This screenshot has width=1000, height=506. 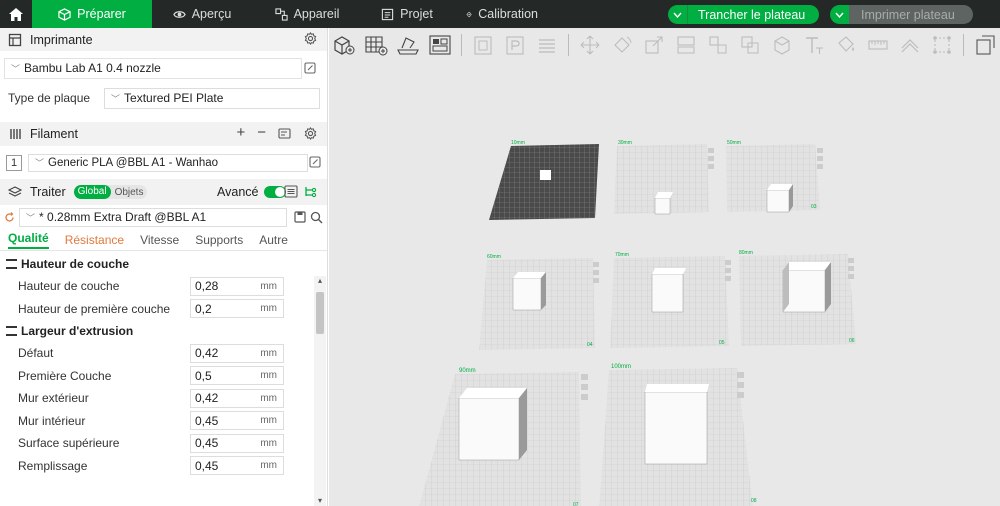 What do you see at coordinates (94, 240) in the screenshot?
I see `tab-strength: Résistance` at bounding box center [94, 240].